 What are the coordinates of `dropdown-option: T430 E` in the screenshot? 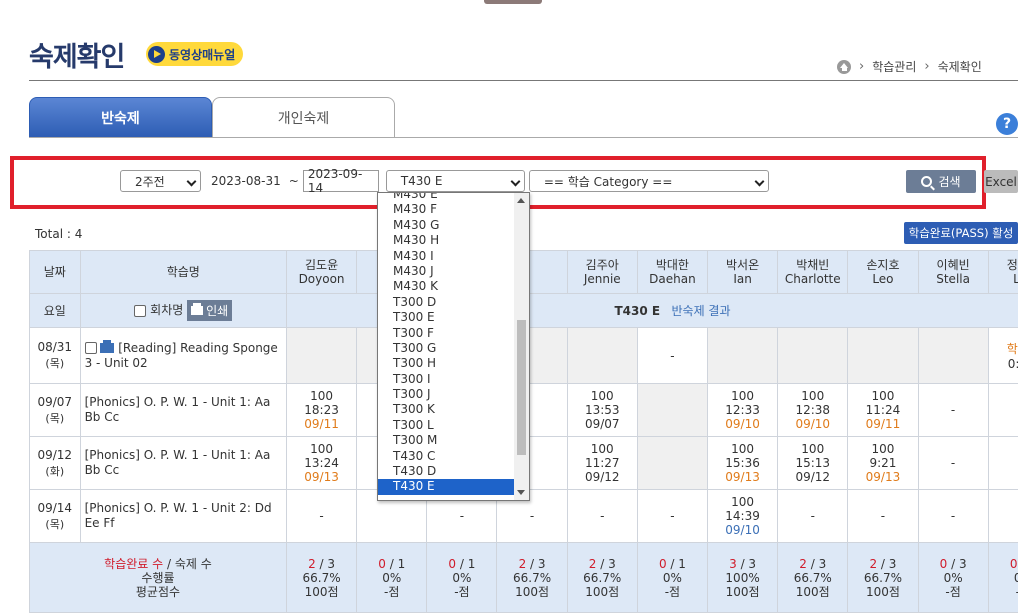 It's located at (453, 487).